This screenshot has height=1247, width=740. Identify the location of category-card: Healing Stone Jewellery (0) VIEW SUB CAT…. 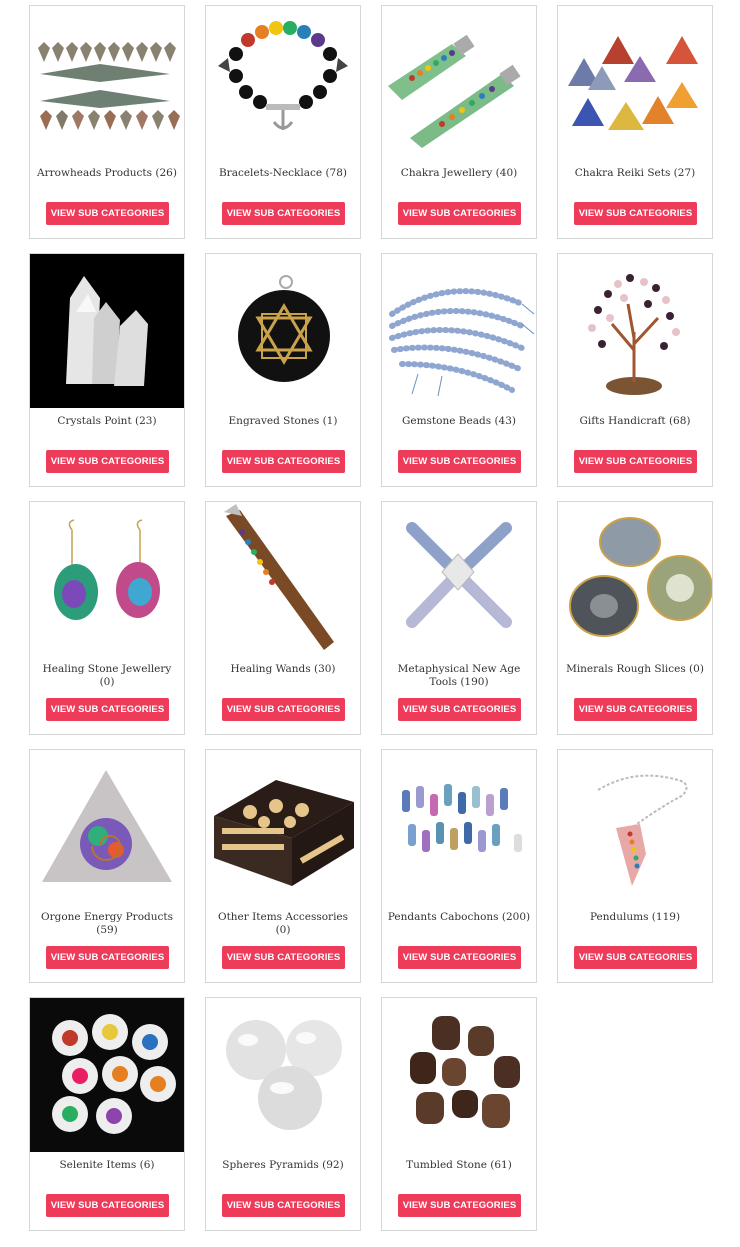
(107, 618).